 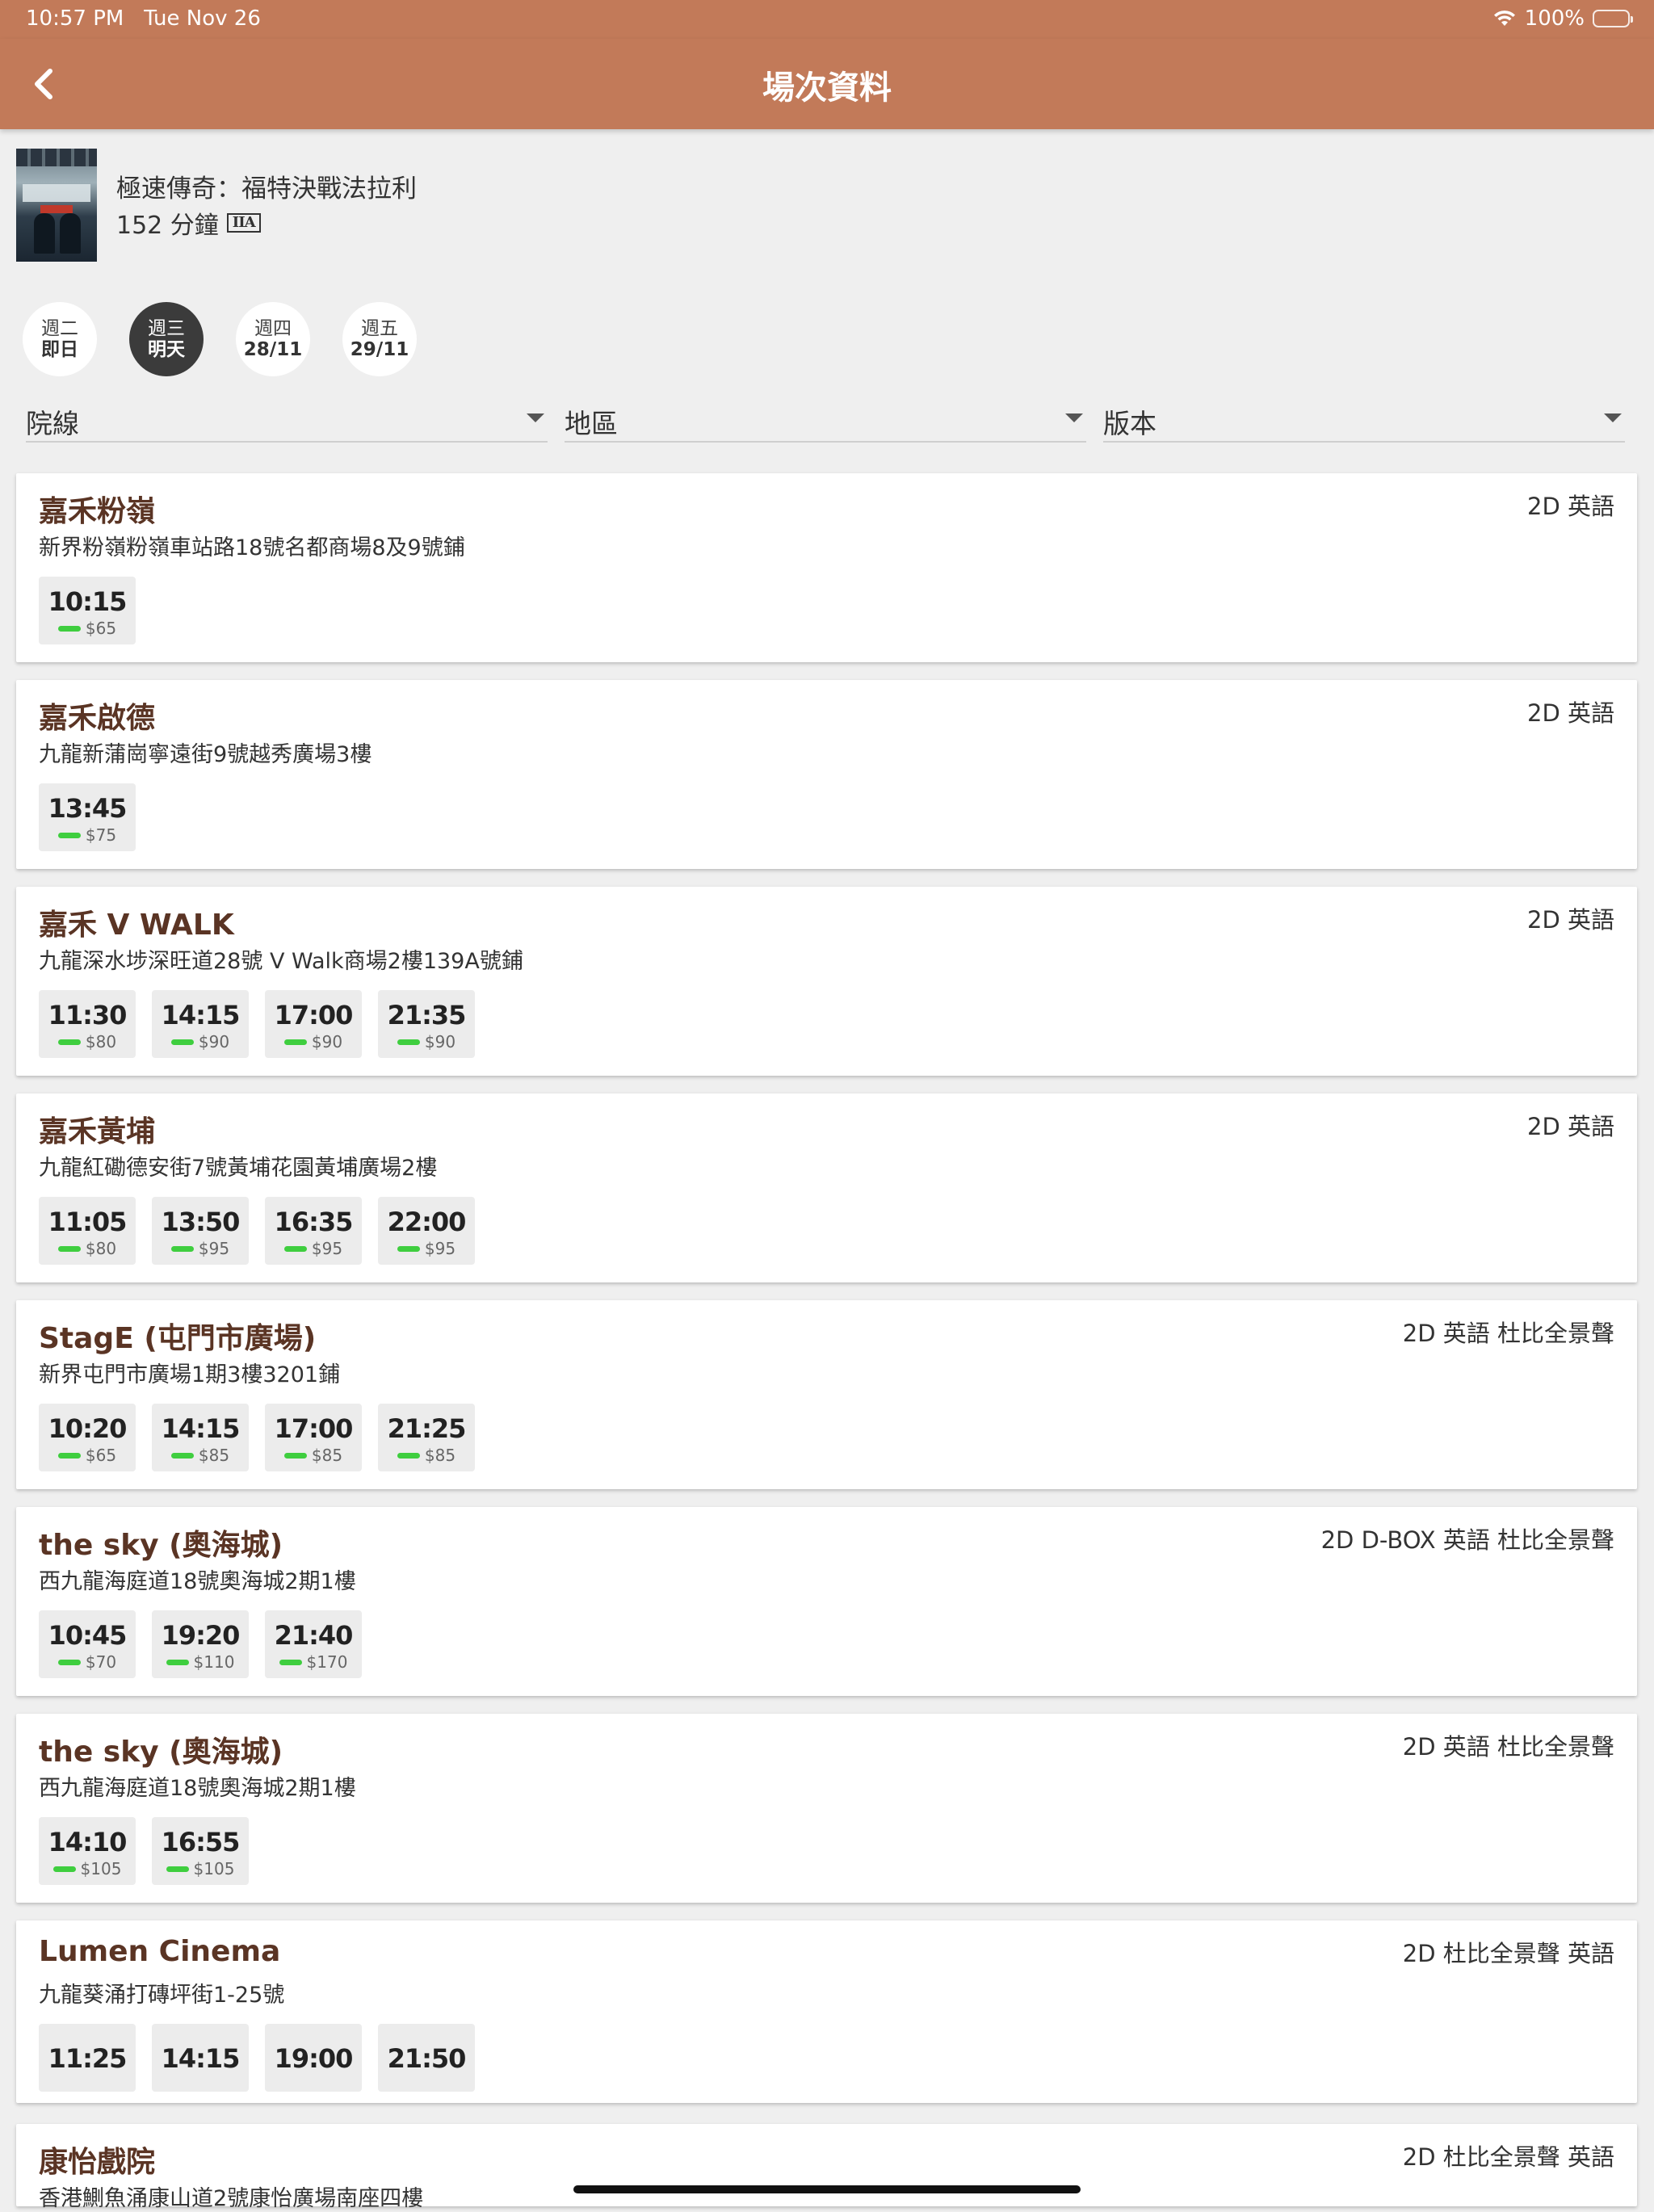 I want to click on status-bar: 10:57 PM Tue Nov 26 100%, so click(x=827, y=19).